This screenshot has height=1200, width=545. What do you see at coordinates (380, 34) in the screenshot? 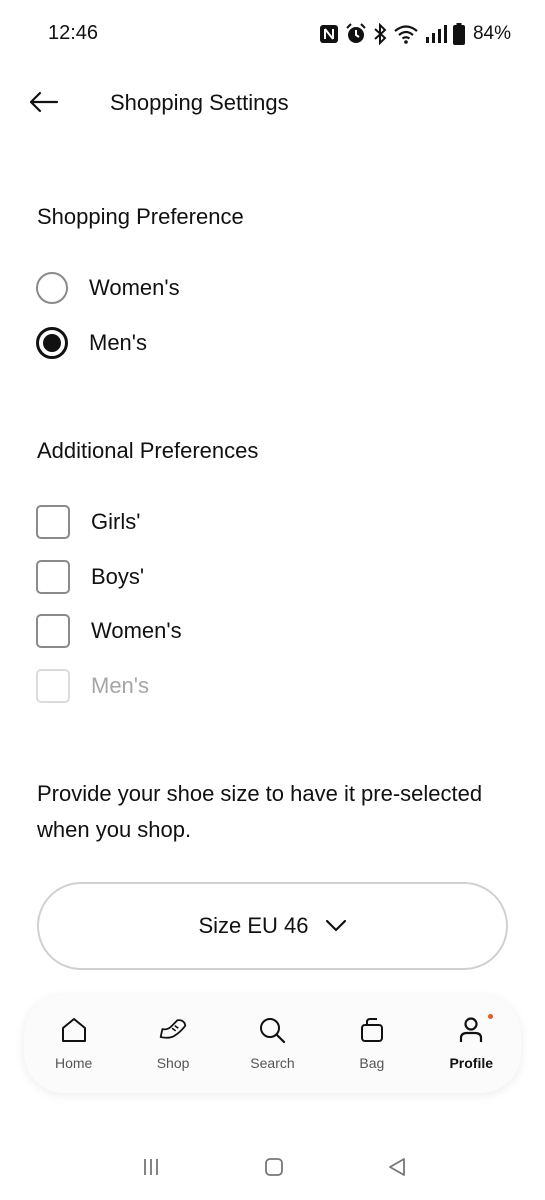
I see `bluetooth-icon` at bounding box center [380, 34].